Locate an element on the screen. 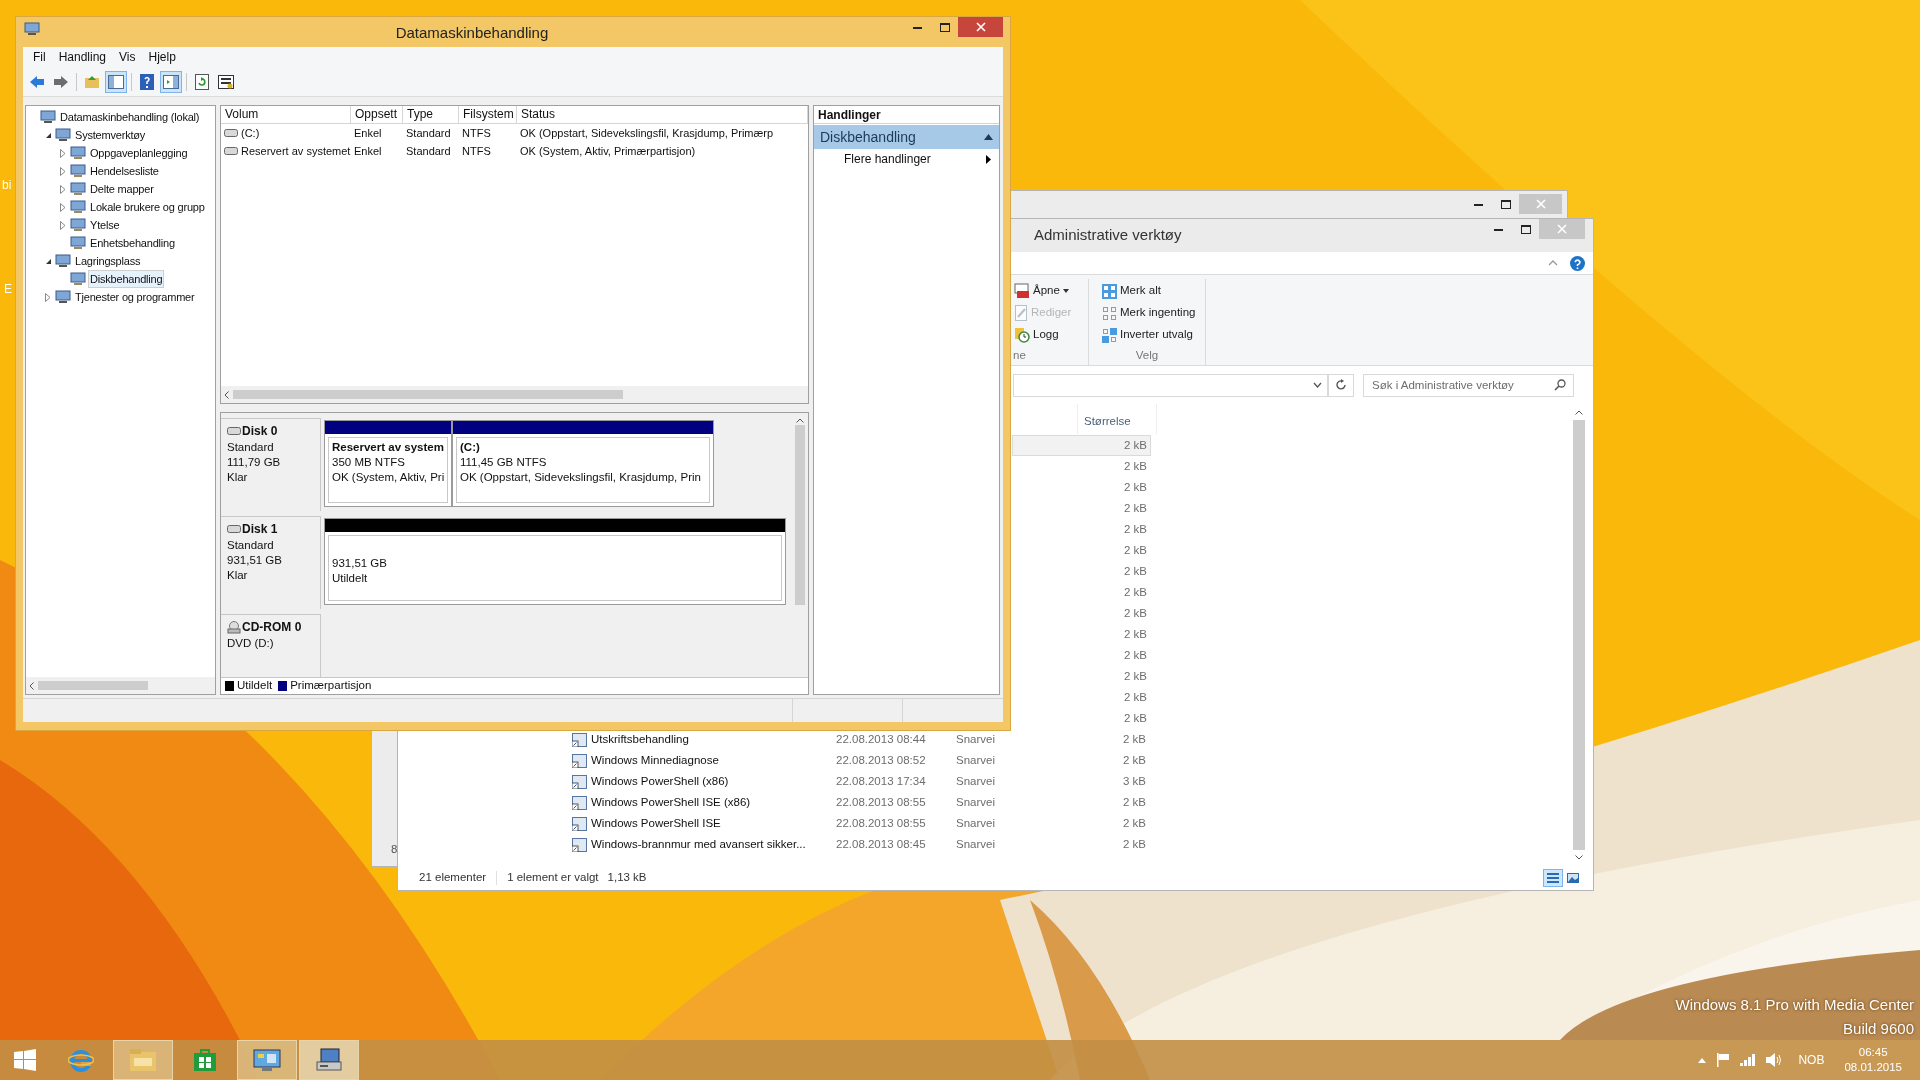  search-field: Søk i Administrative verktøy is located at coordinates (1468, 385).